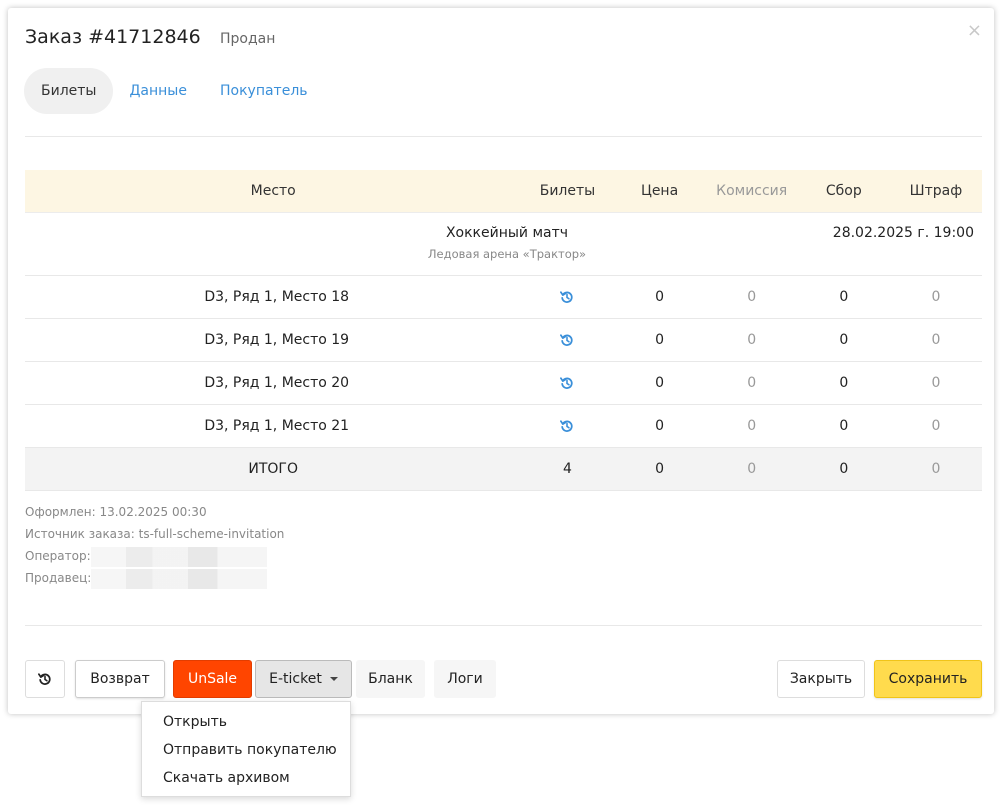 The width and height of the screenshot is (1002, 806). What do you see at coordinates (935, 191) in the screenshot?
I see `header-fine: Штраф` at bounding box center [935, 191].